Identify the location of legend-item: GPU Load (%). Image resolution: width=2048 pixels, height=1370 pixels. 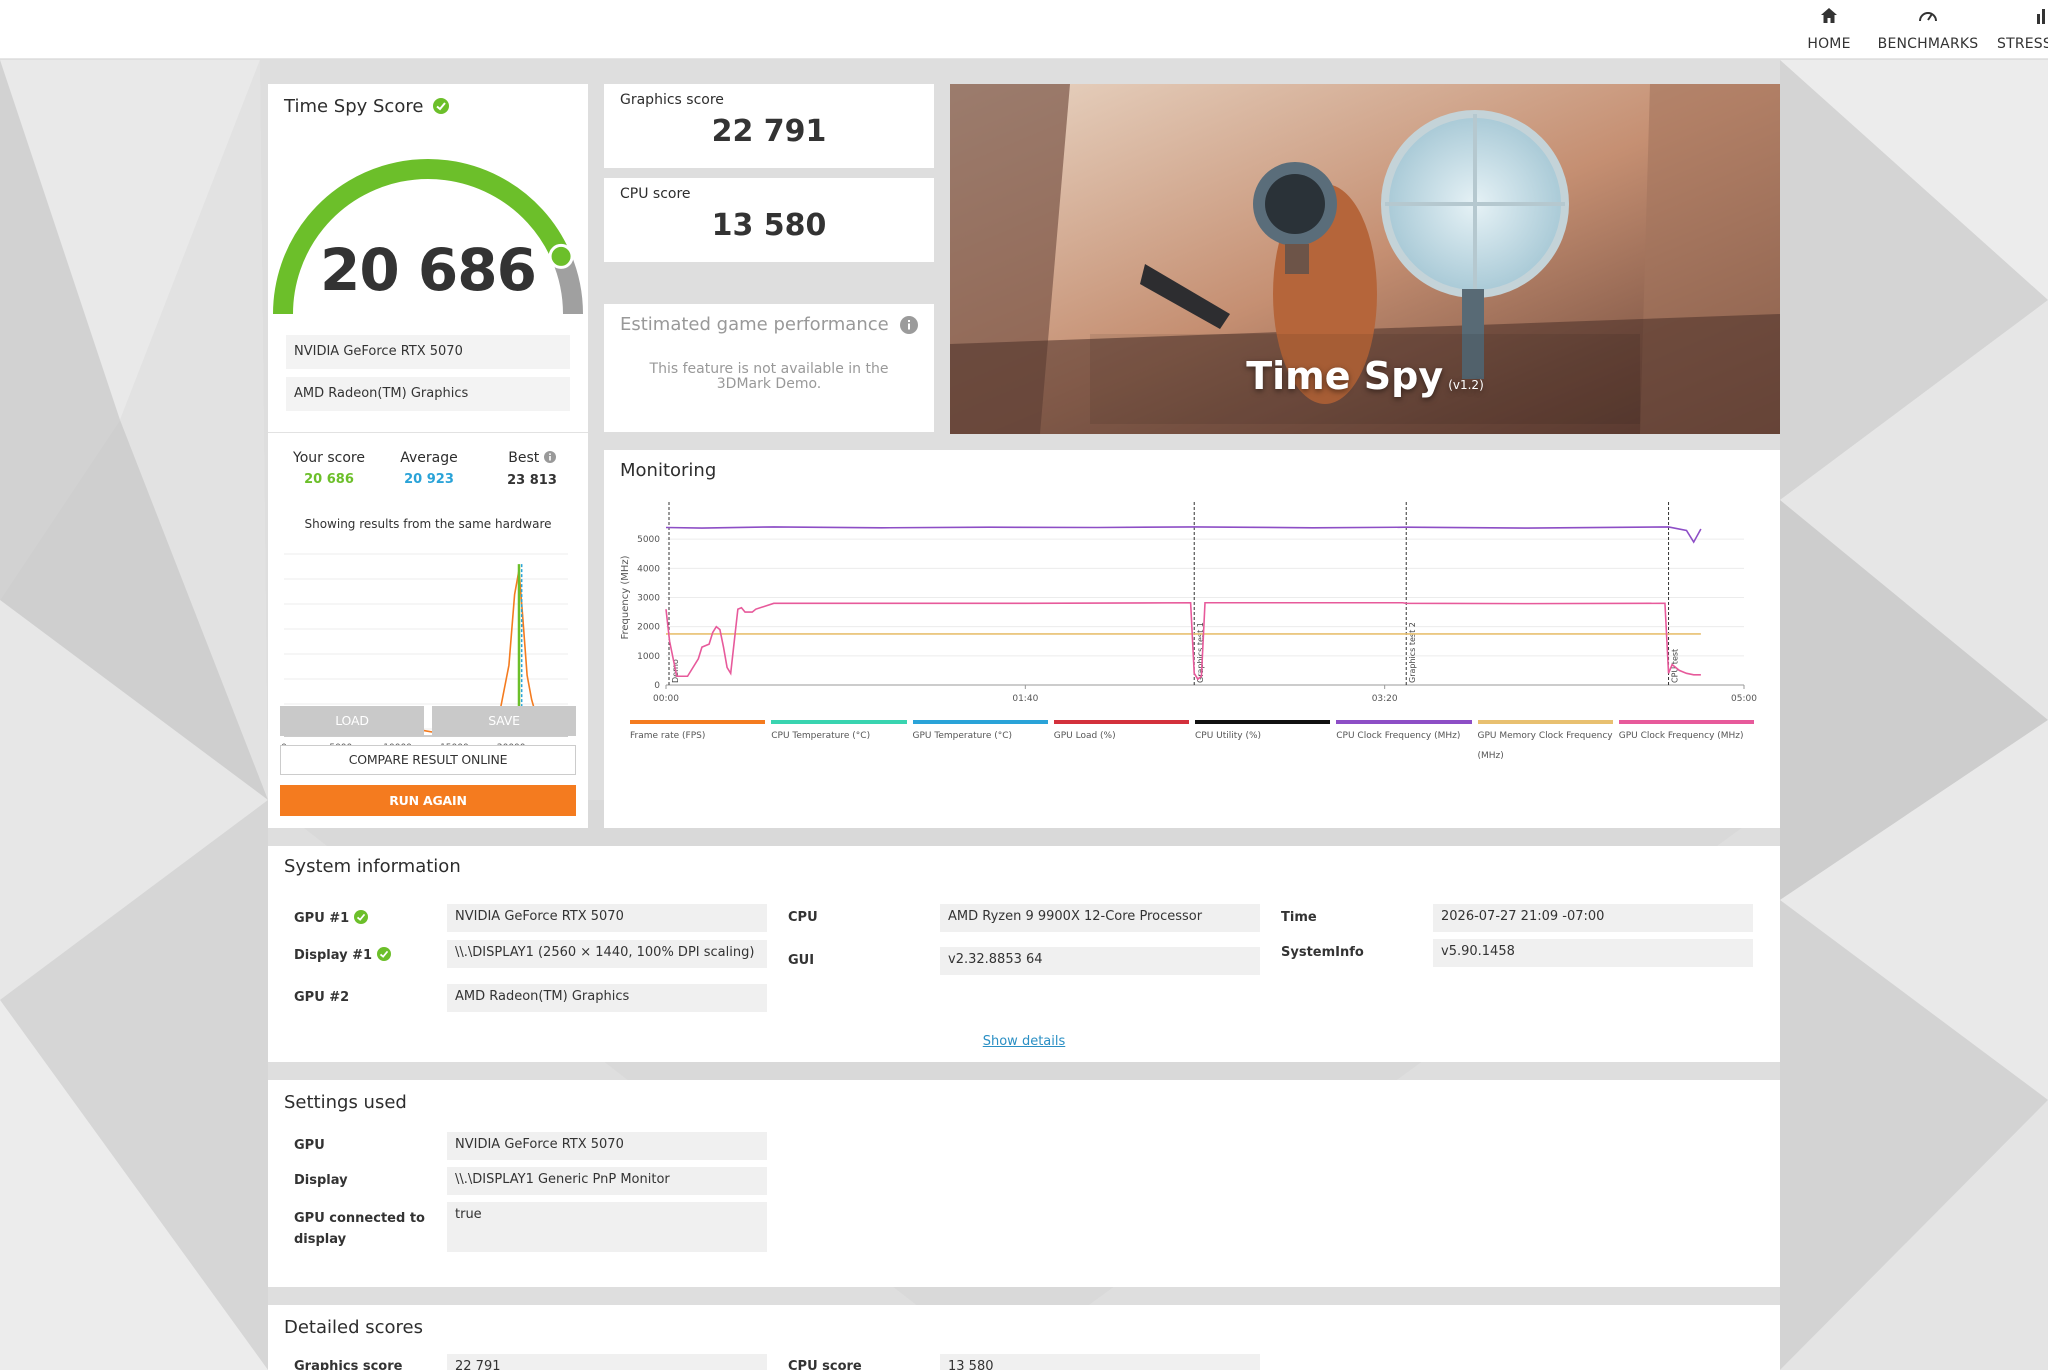
(1121, 733).